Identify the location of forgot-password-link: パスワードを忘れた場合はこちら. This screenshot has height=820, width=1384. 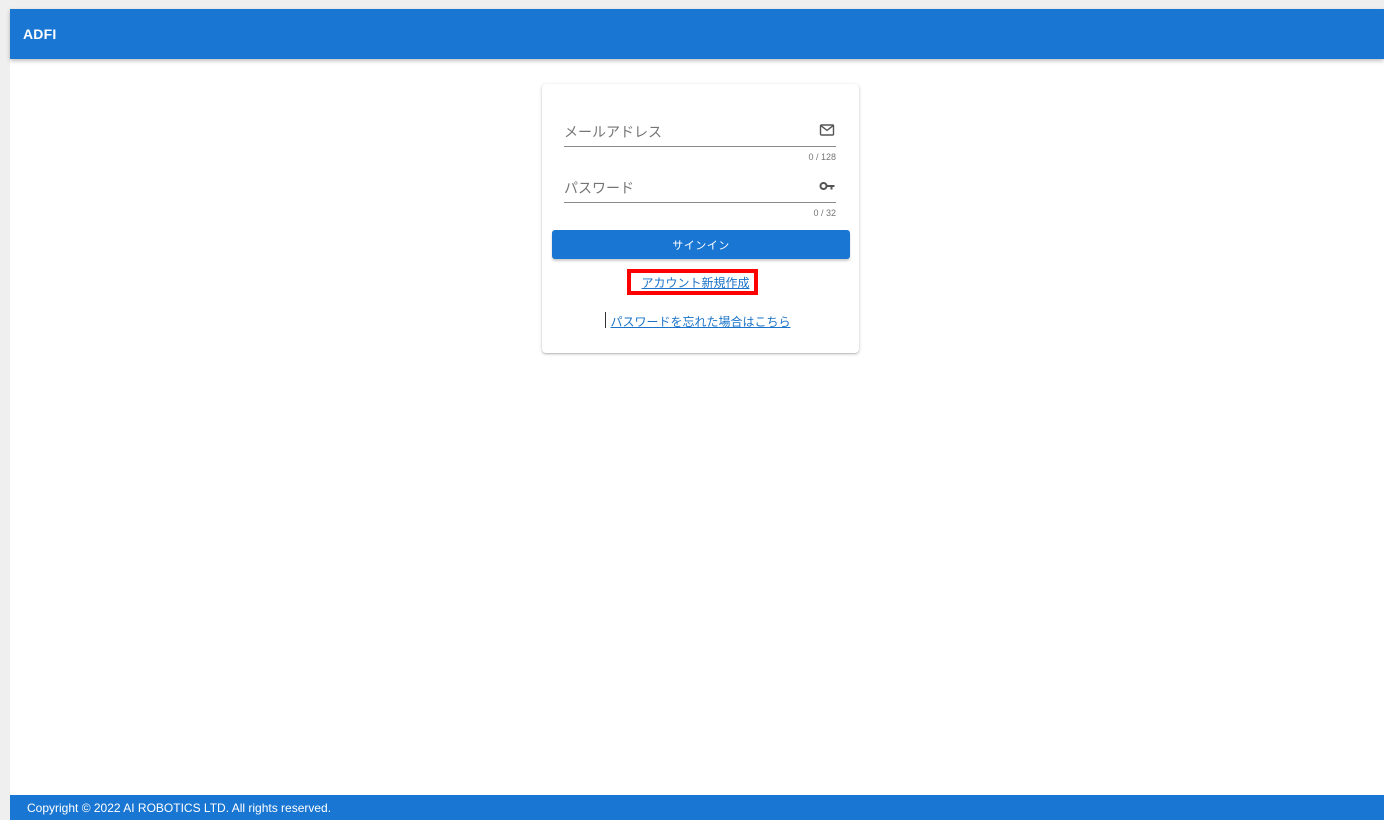
(700, 321).